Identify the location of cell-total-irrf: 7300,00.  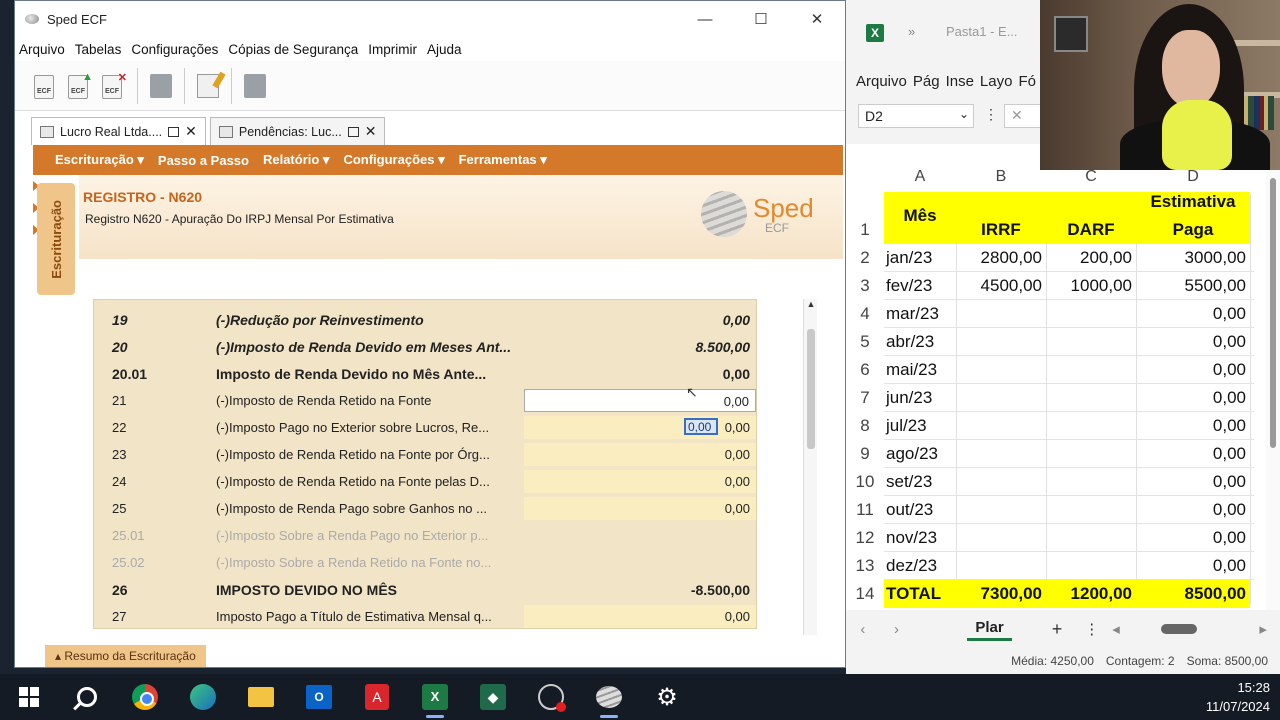
(1001, 594).